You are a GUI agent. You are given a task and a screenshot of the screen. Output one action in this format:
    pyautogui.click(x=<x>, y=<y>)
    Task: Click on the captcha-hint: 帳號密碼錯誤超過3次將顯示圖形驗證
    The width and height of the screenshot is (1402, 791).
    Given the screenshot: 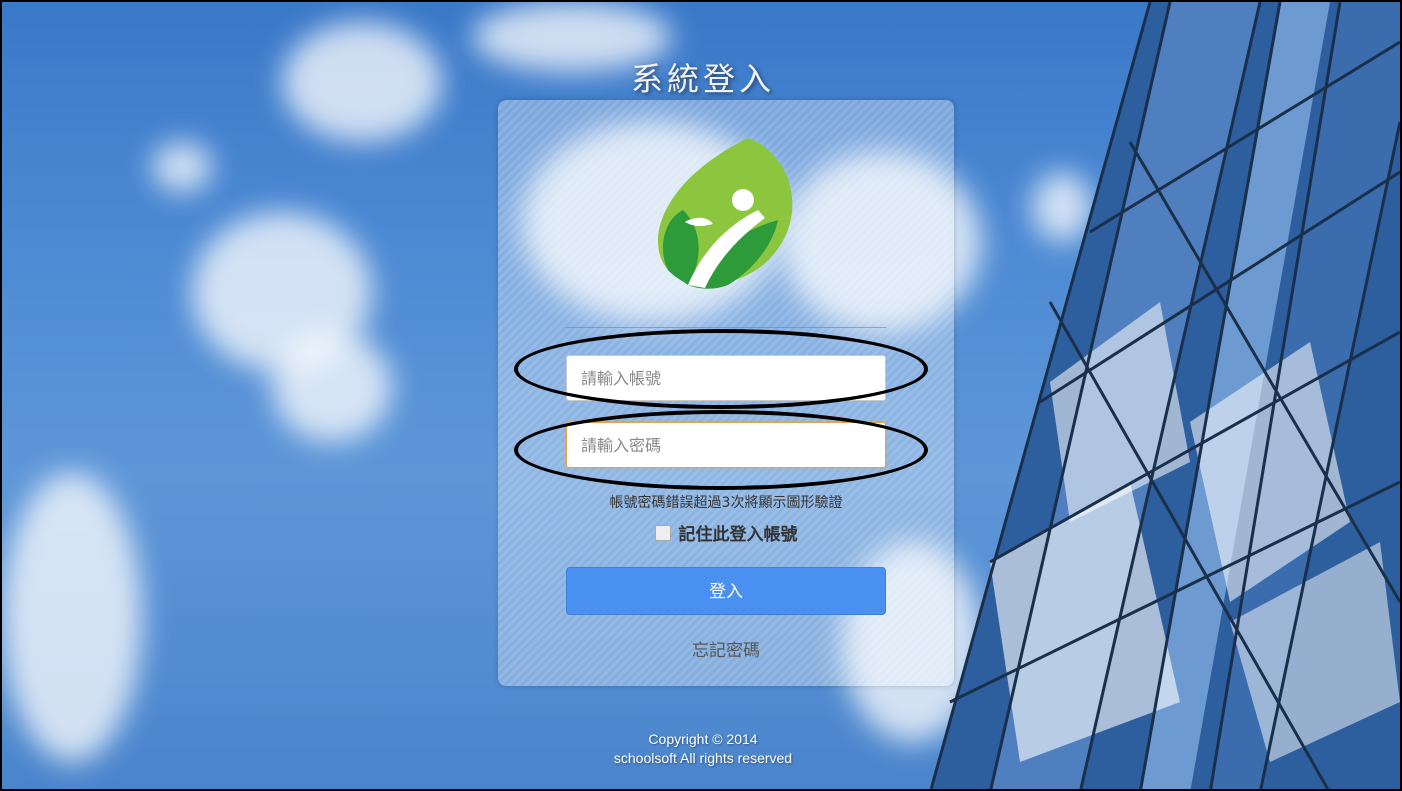 What is the action you would take?
    pyautogui.click(x=726, y=503)
    